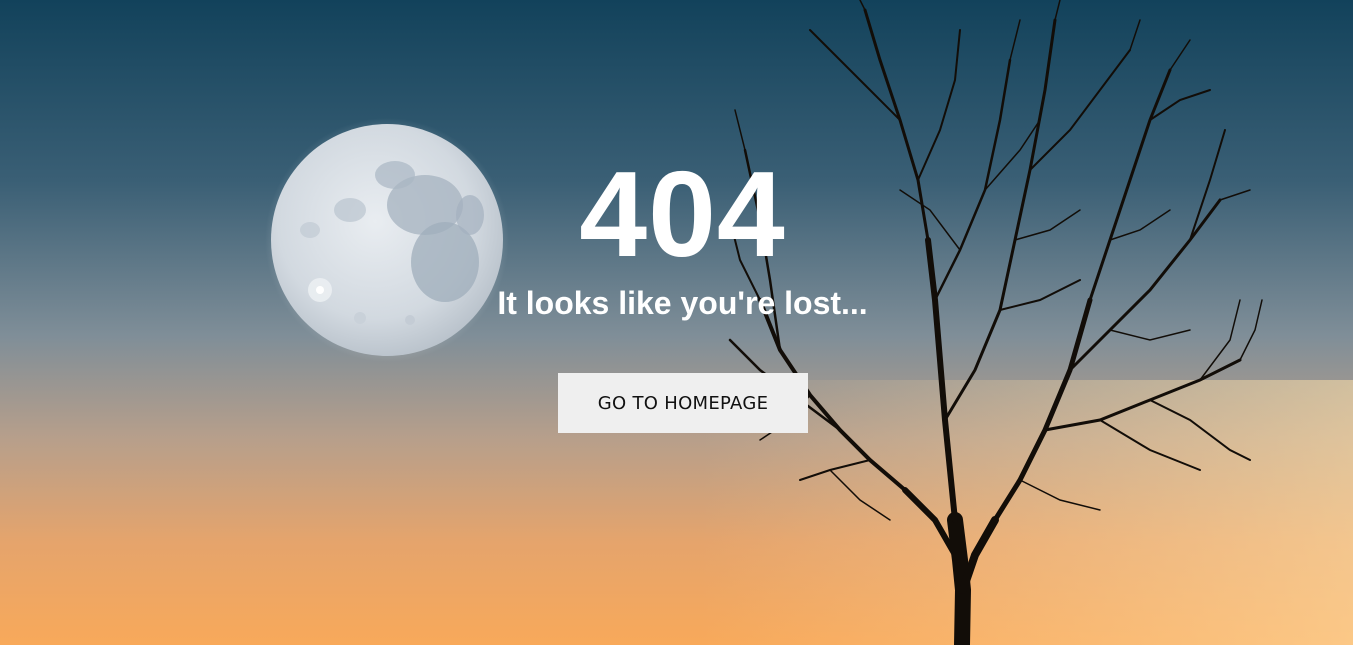 The image size is (1353, 645). What do you see at coordinates (682, 214) in the screenshot?
I see `error-code-heading: 404` at bounding box center [682, 214].